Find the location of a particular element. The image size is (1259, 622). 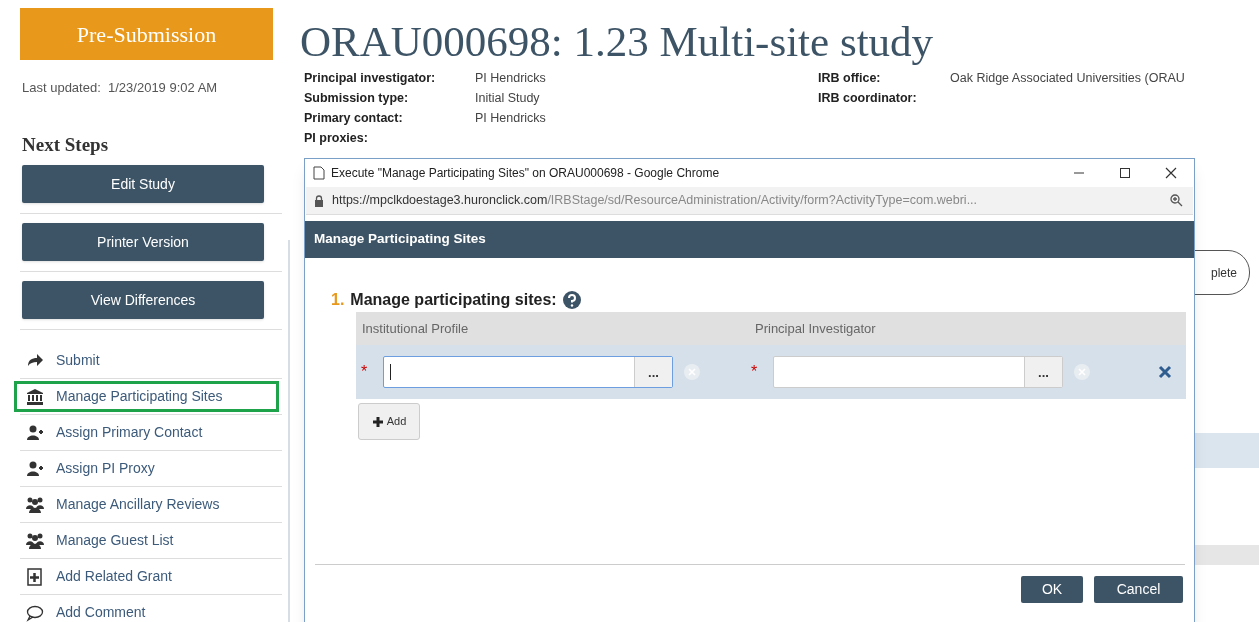

bank-icon is located at coordinates (35, 396).